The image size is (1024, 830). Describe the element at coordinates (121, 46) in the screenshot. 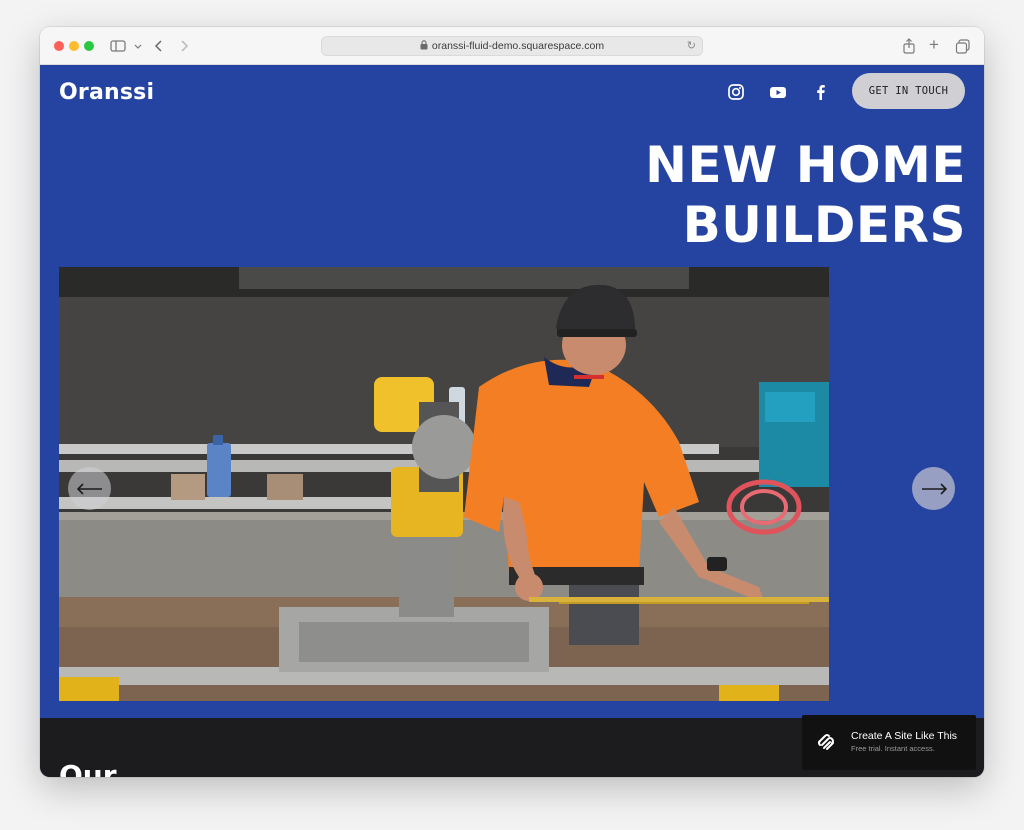

I see `sidebar-toggle-icon` at that location.